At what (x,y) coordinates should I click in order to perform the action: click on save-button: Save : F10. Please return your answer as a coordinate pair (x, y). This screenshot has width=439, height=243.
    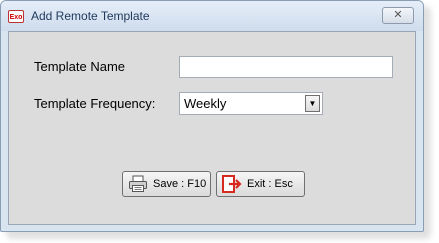
    Looking at the image, I should click on (166, 184).